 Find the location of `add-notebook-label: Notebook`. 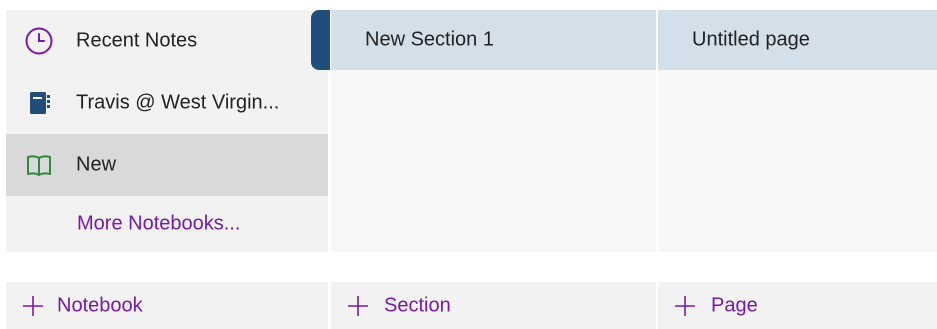

add-notebook-label: Notebook is located at coordinates (100, 305).